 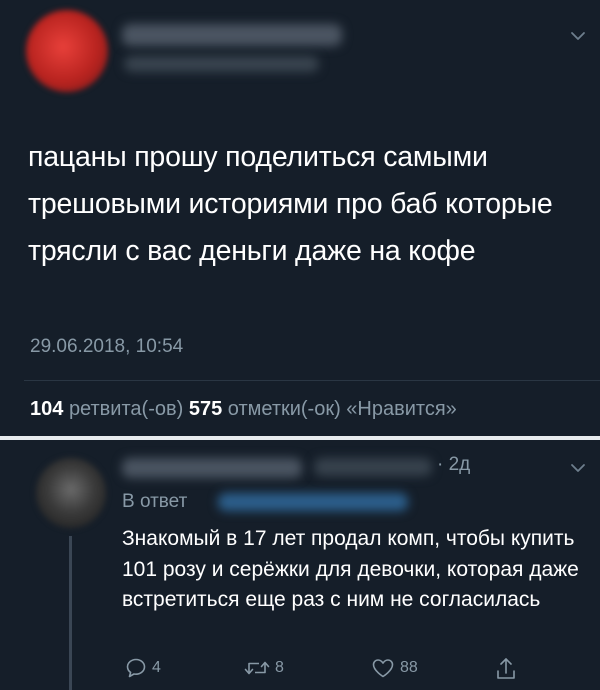 What do you see at coordinates (342, 409) in the screenshot?
I see `likes-label: отметки(-ок) «Нравится»` at bounding box center [342, 409].